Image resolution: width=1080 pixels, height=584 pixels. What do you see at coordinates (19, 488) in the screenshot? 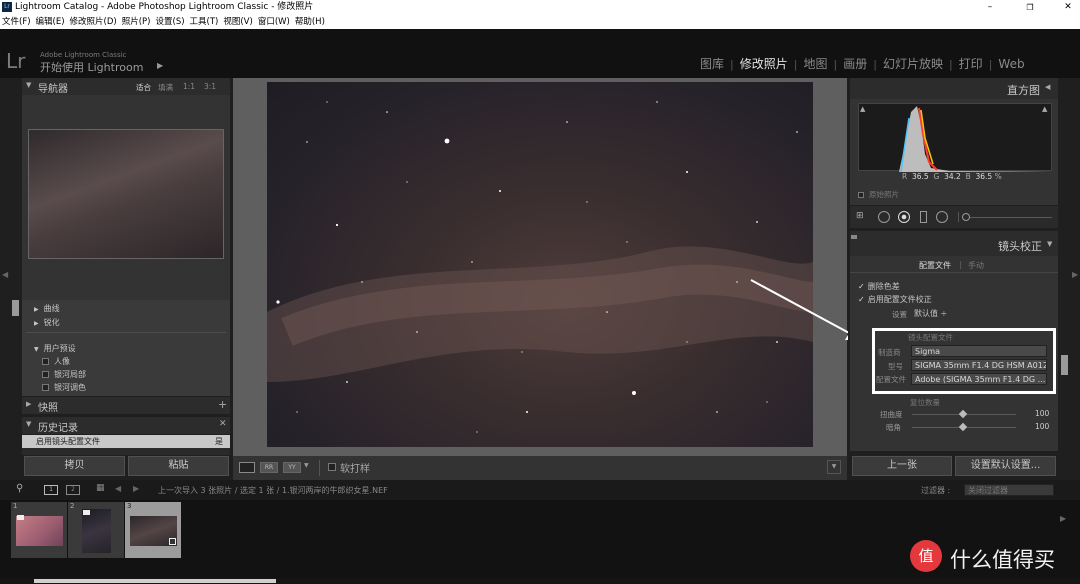
I see `secondary-window-icon: ⚲` at bounding box center [19, 488].